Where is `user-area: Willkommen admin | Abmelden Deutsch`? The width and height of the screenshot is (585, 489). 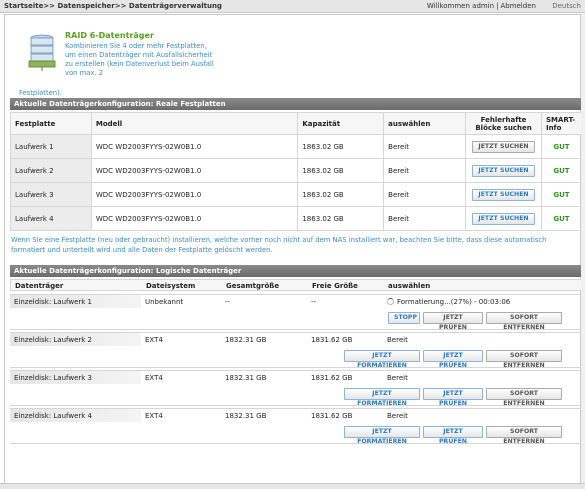
user-area: Willkommen admin | Abmelden Deutsch is located at coordinates (503, 6).